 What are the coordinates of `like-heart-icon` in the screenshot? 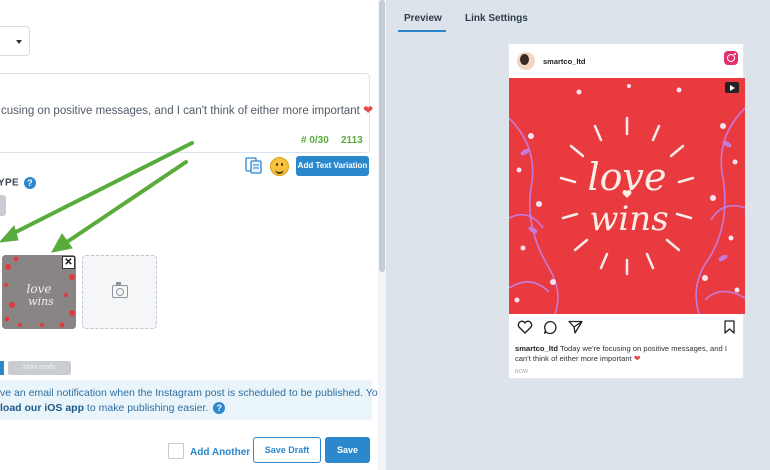 It's located at (525, 327).